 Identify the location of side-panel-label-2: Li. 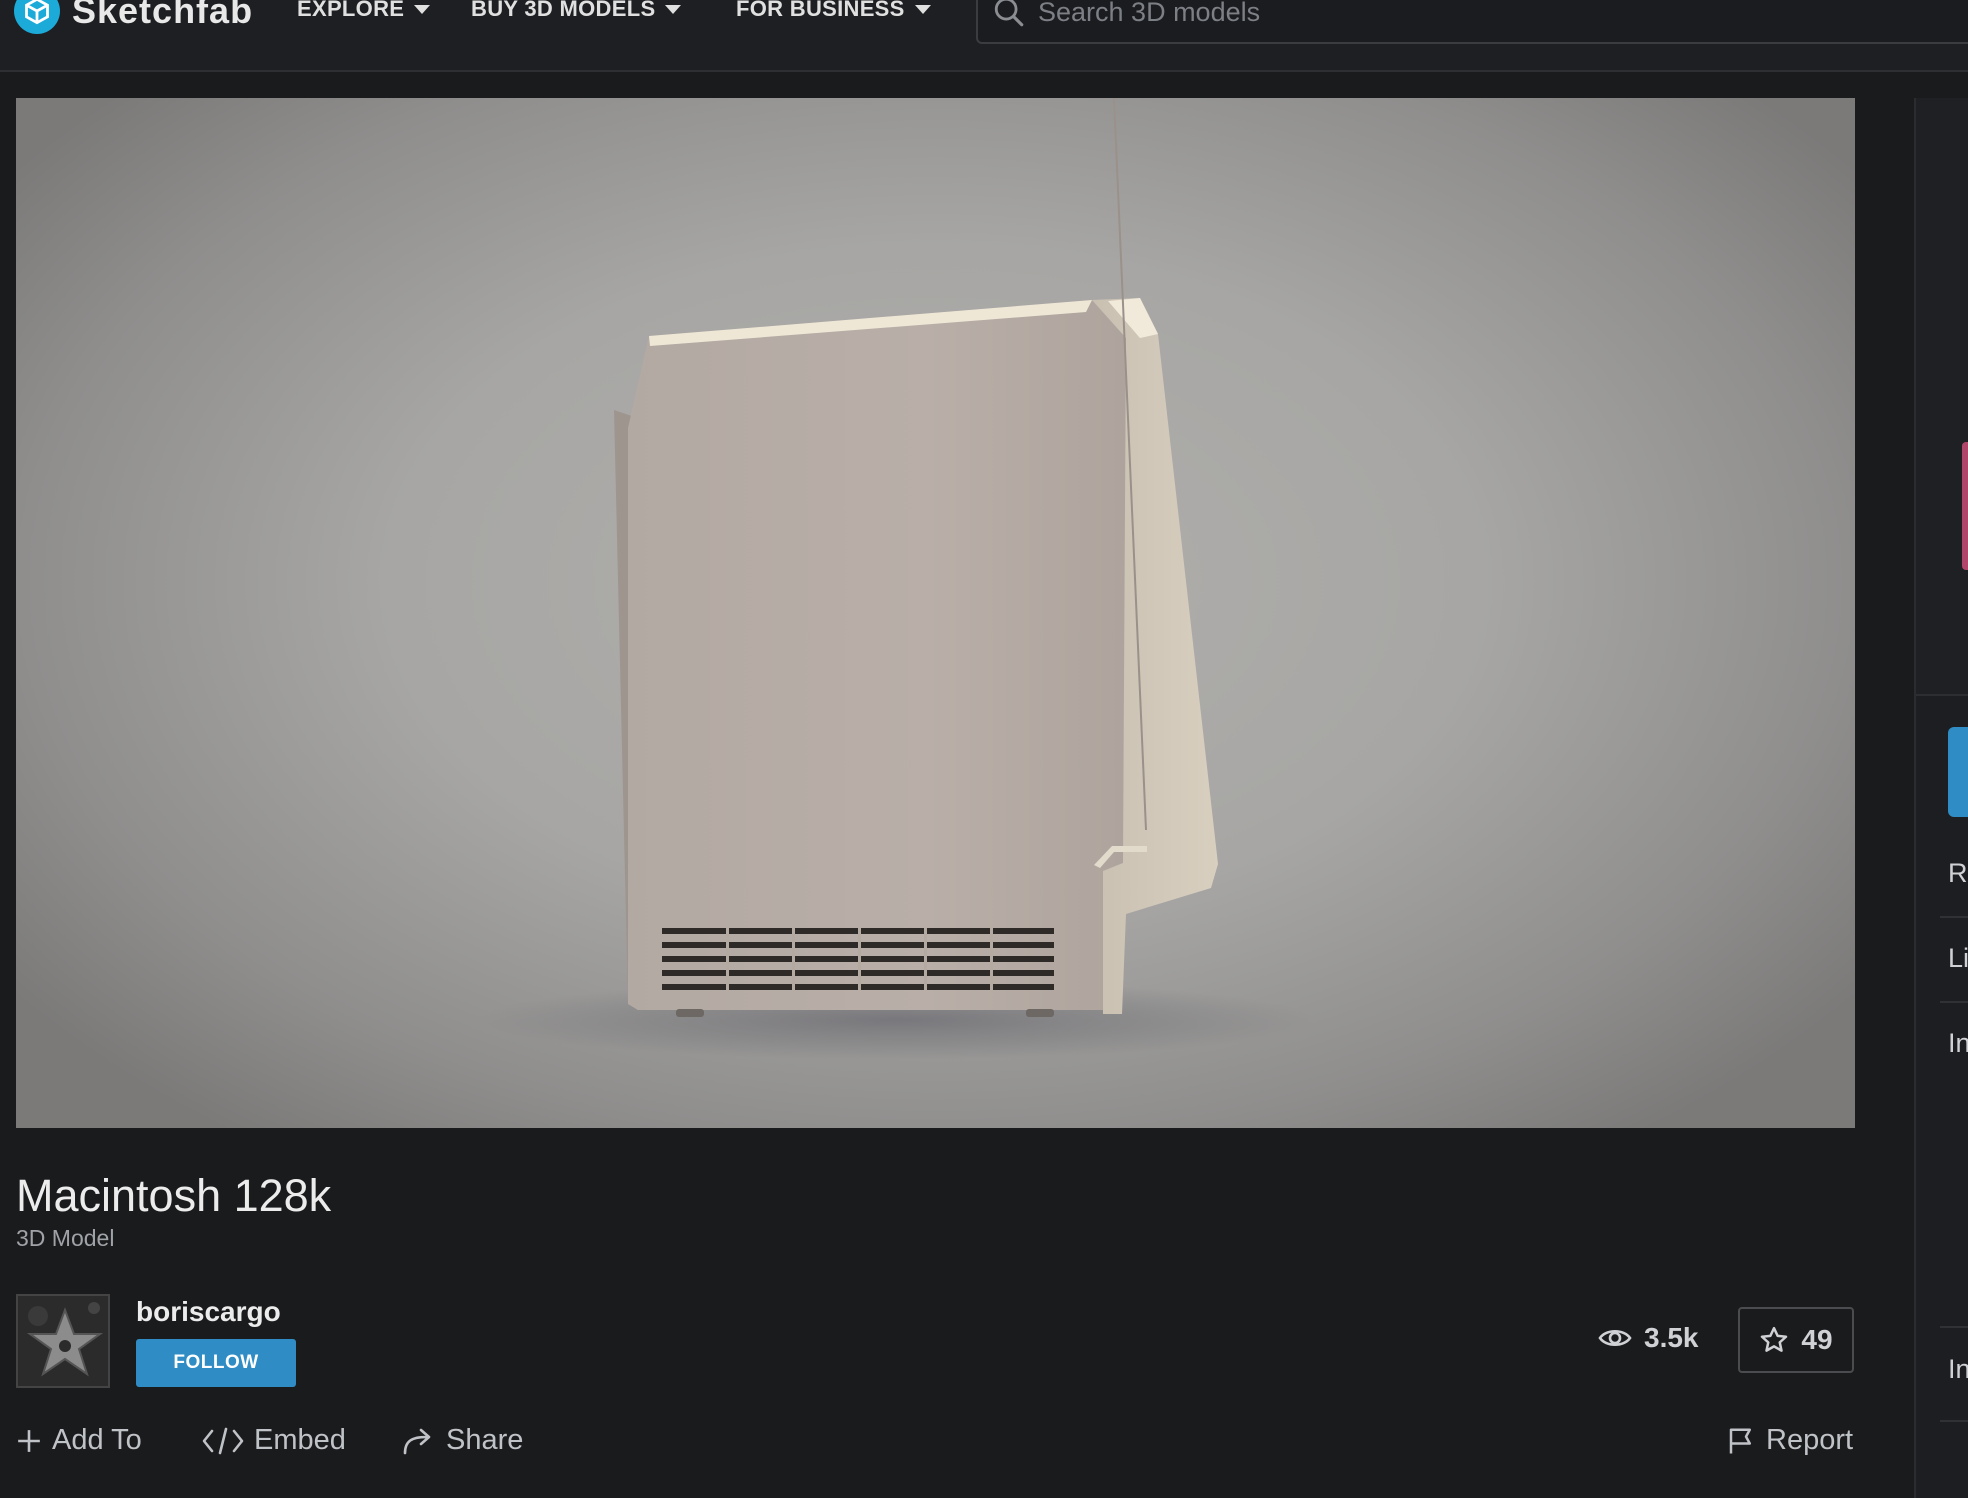
(1958, 958).